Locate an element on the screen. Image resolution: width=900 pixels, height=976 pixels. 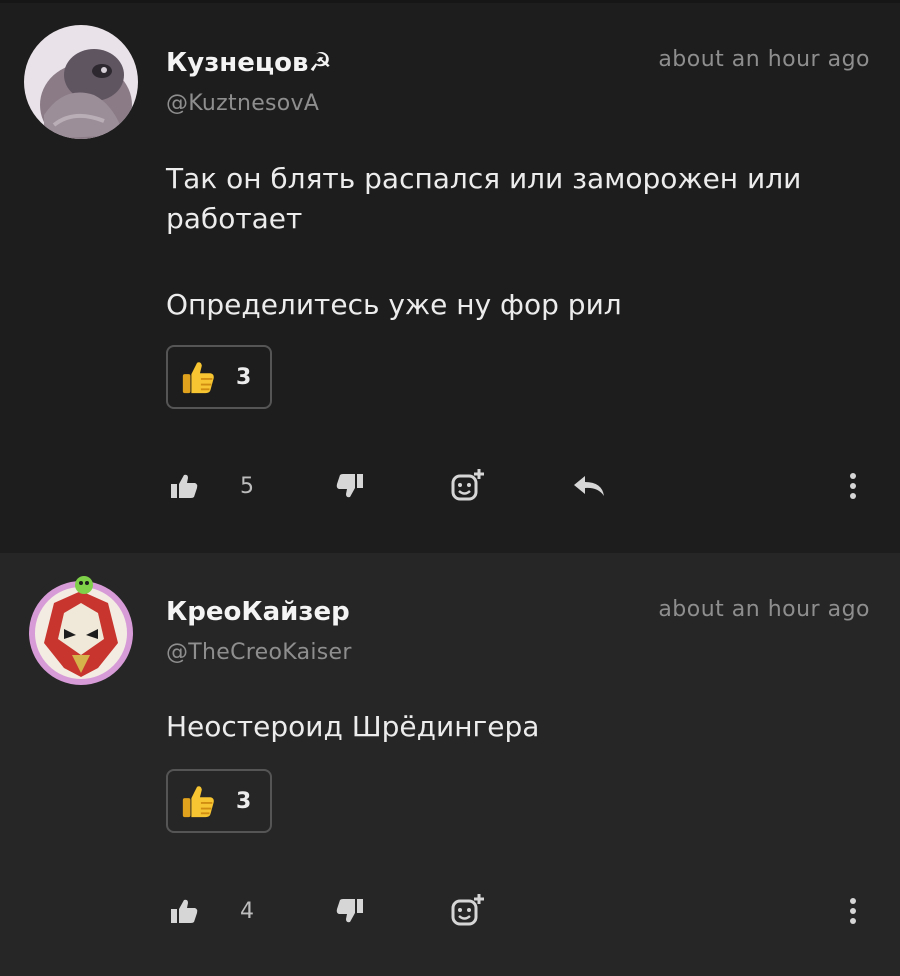
like-count: 5 is located at coordinates (247, 486).